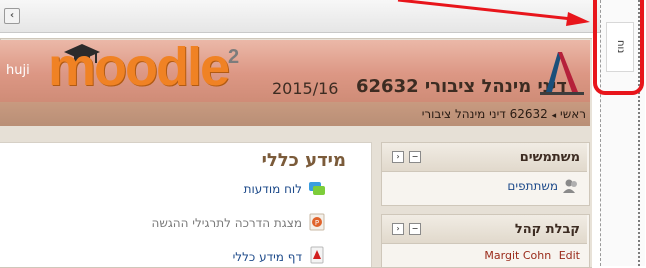  What do you see at coordinates (569, 255) in the screenshot?
I see `edit-link: Edit` at bounding box center [569, 255].